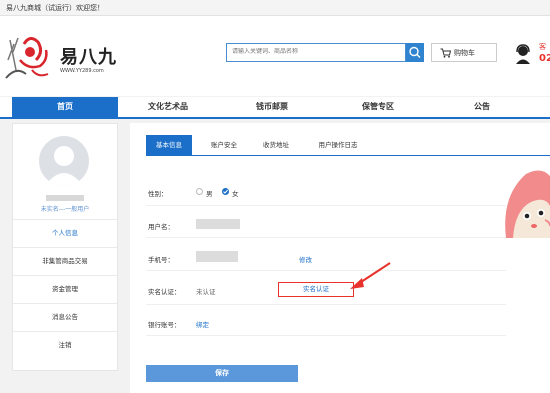 Image resolution: width=550 pixels, height=393 pixels. Describe the element at coordinates (209, 193) in the screenshot. I see `gender-male-label: 男` at that location.